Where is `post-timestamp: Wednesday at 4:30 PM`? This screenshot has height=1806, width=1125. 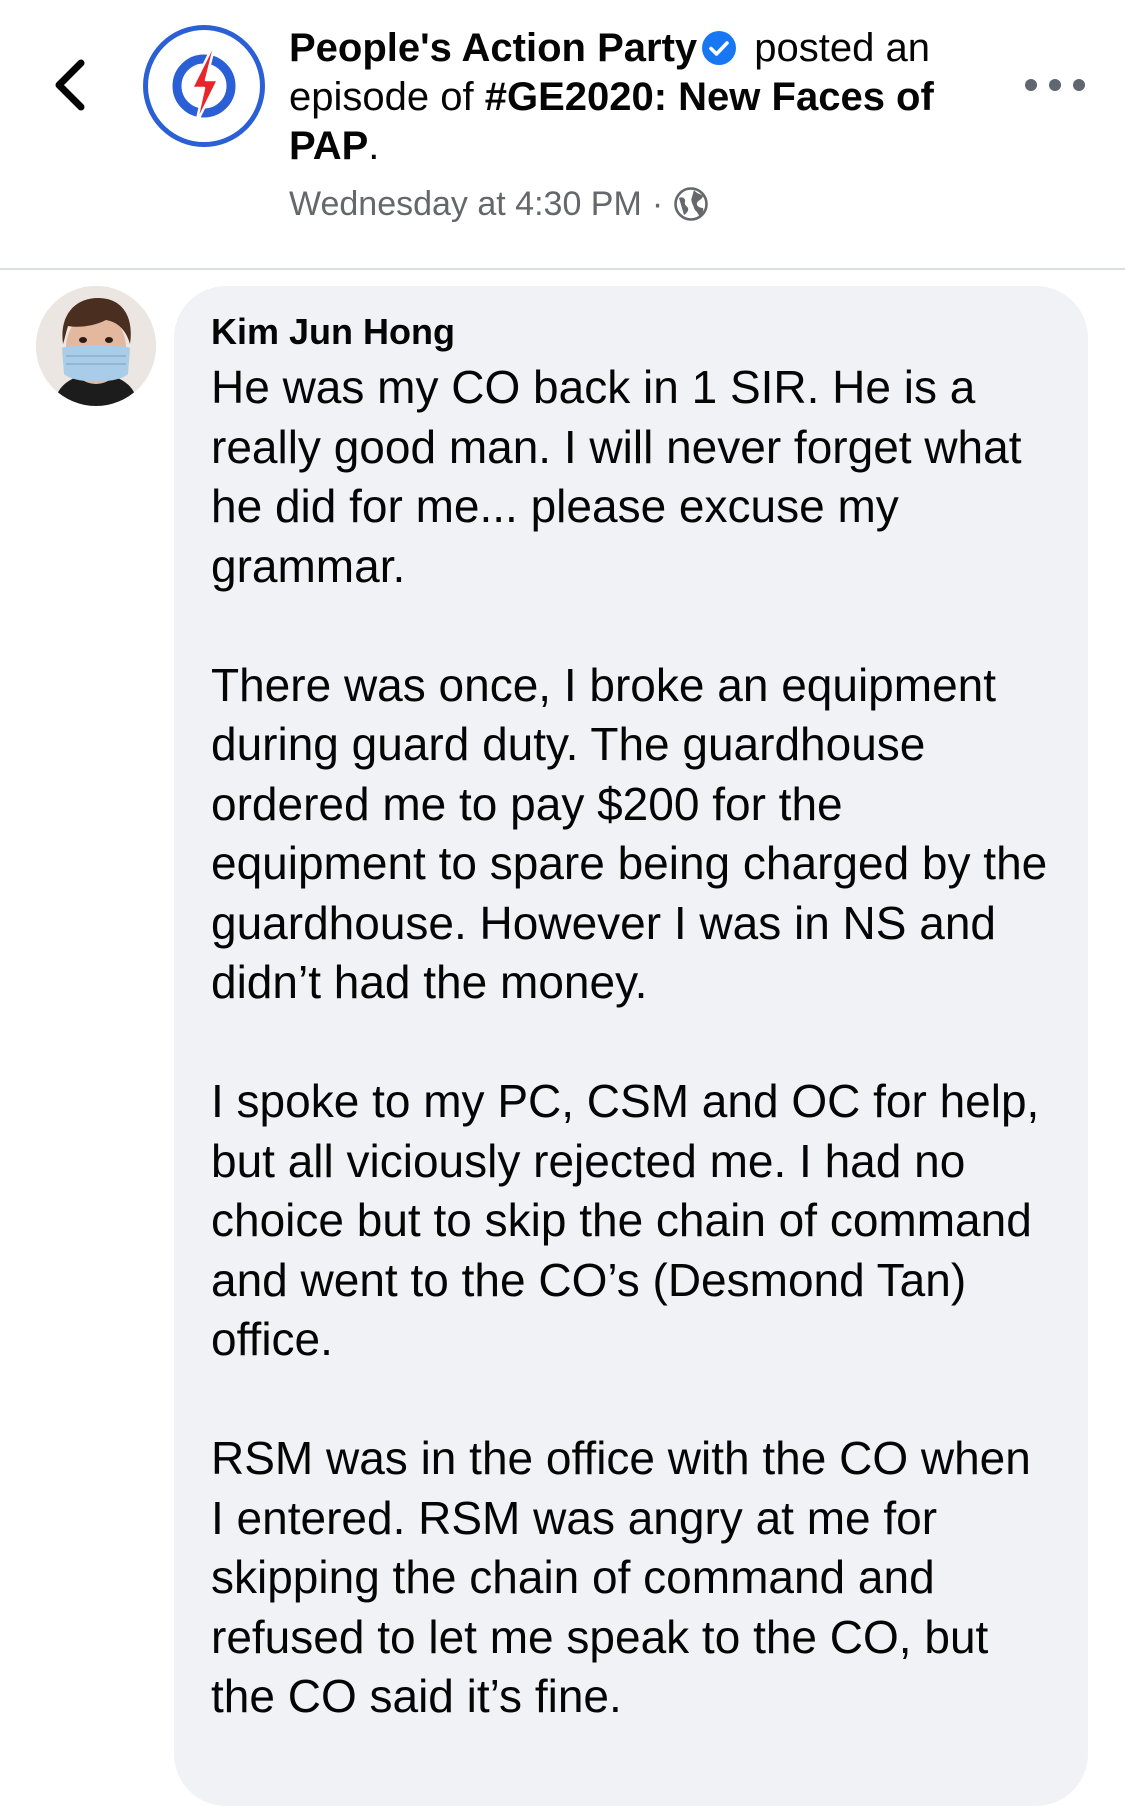
post-timestamp: Wednesday at 4:30 PM is located at coordinates (465, 204).